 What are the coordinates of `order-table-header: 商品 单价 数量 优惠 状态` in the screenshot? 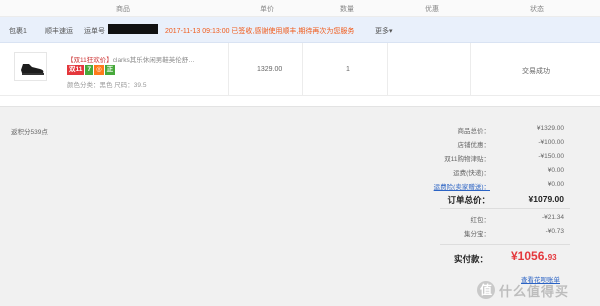 It's located at (300, 8).